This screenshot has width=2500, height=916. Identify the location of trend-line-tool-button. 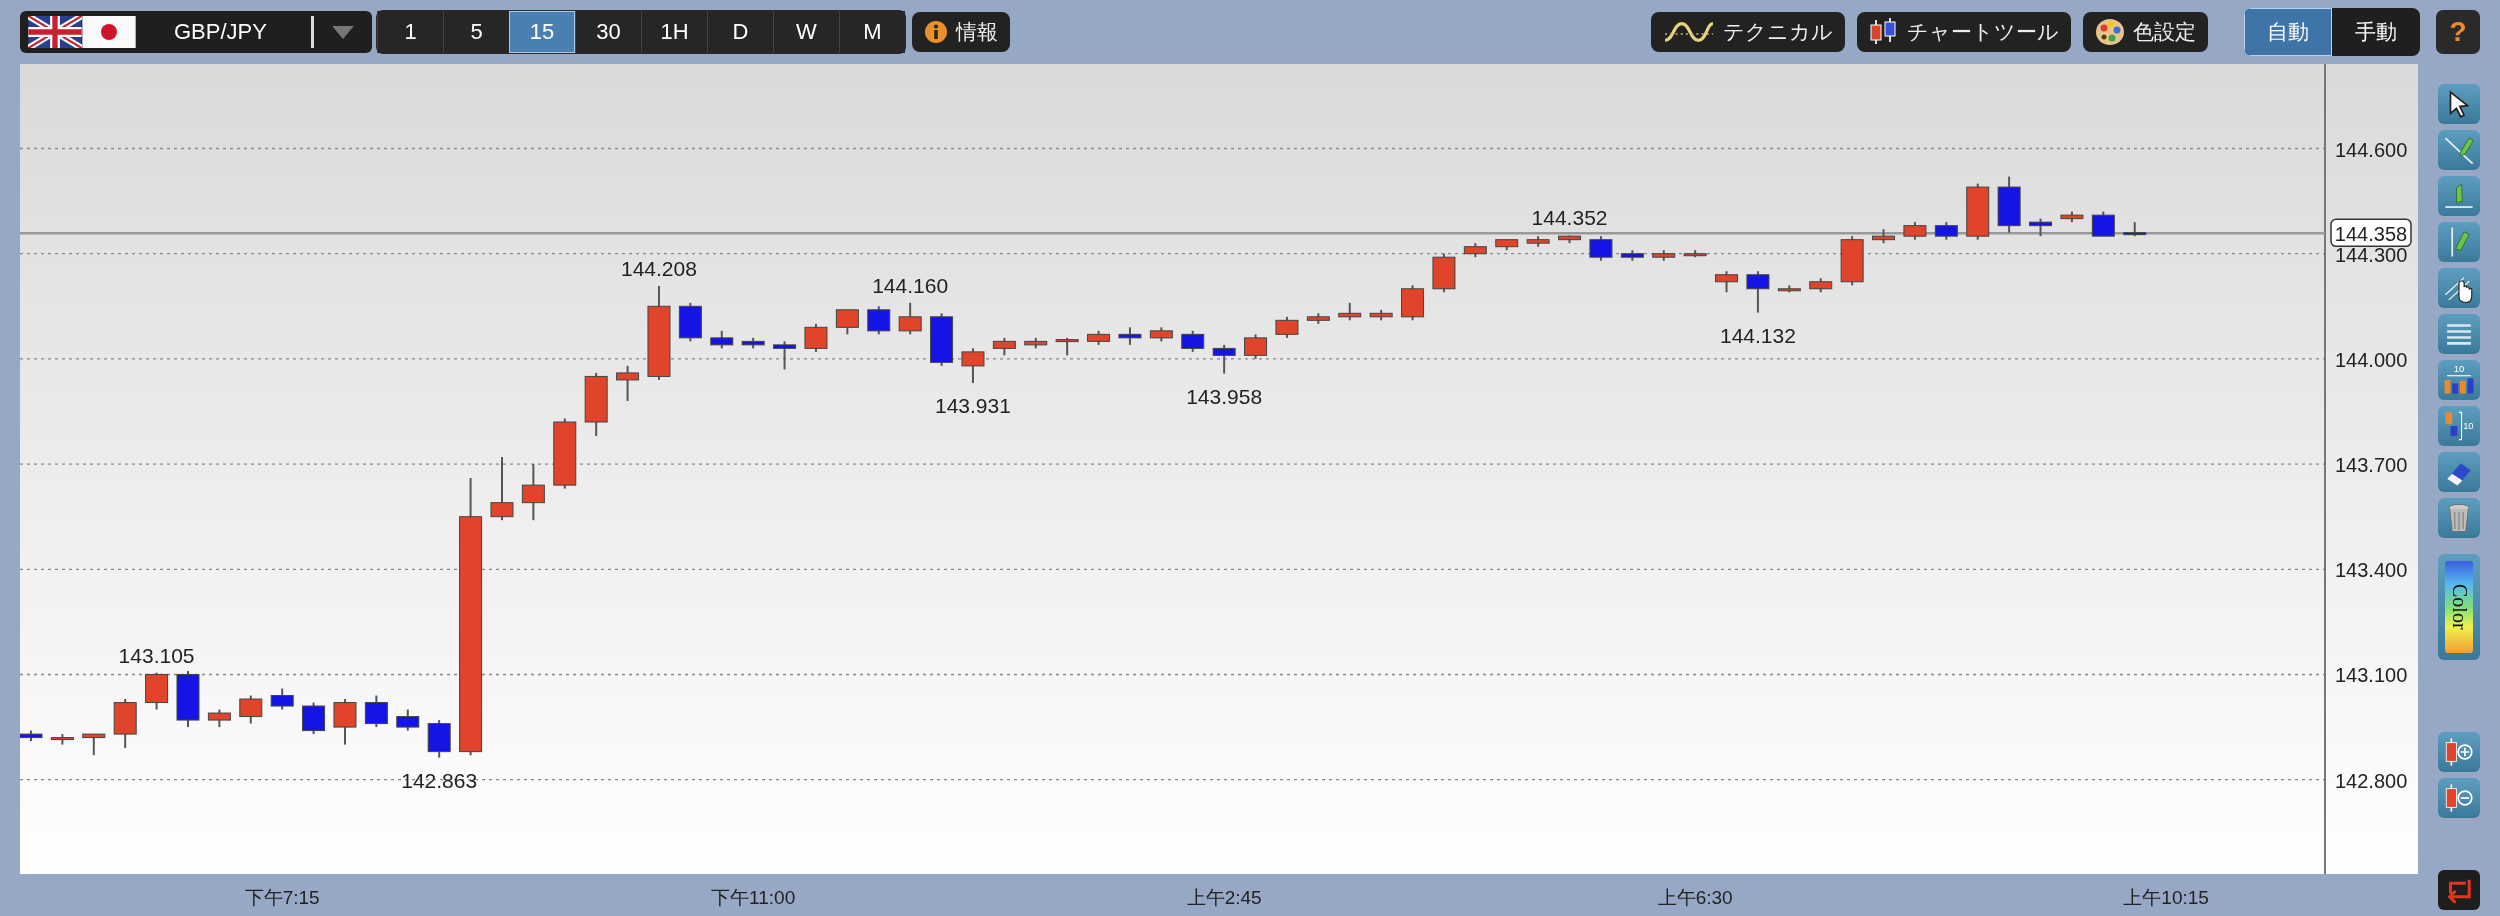
(2459, 150).